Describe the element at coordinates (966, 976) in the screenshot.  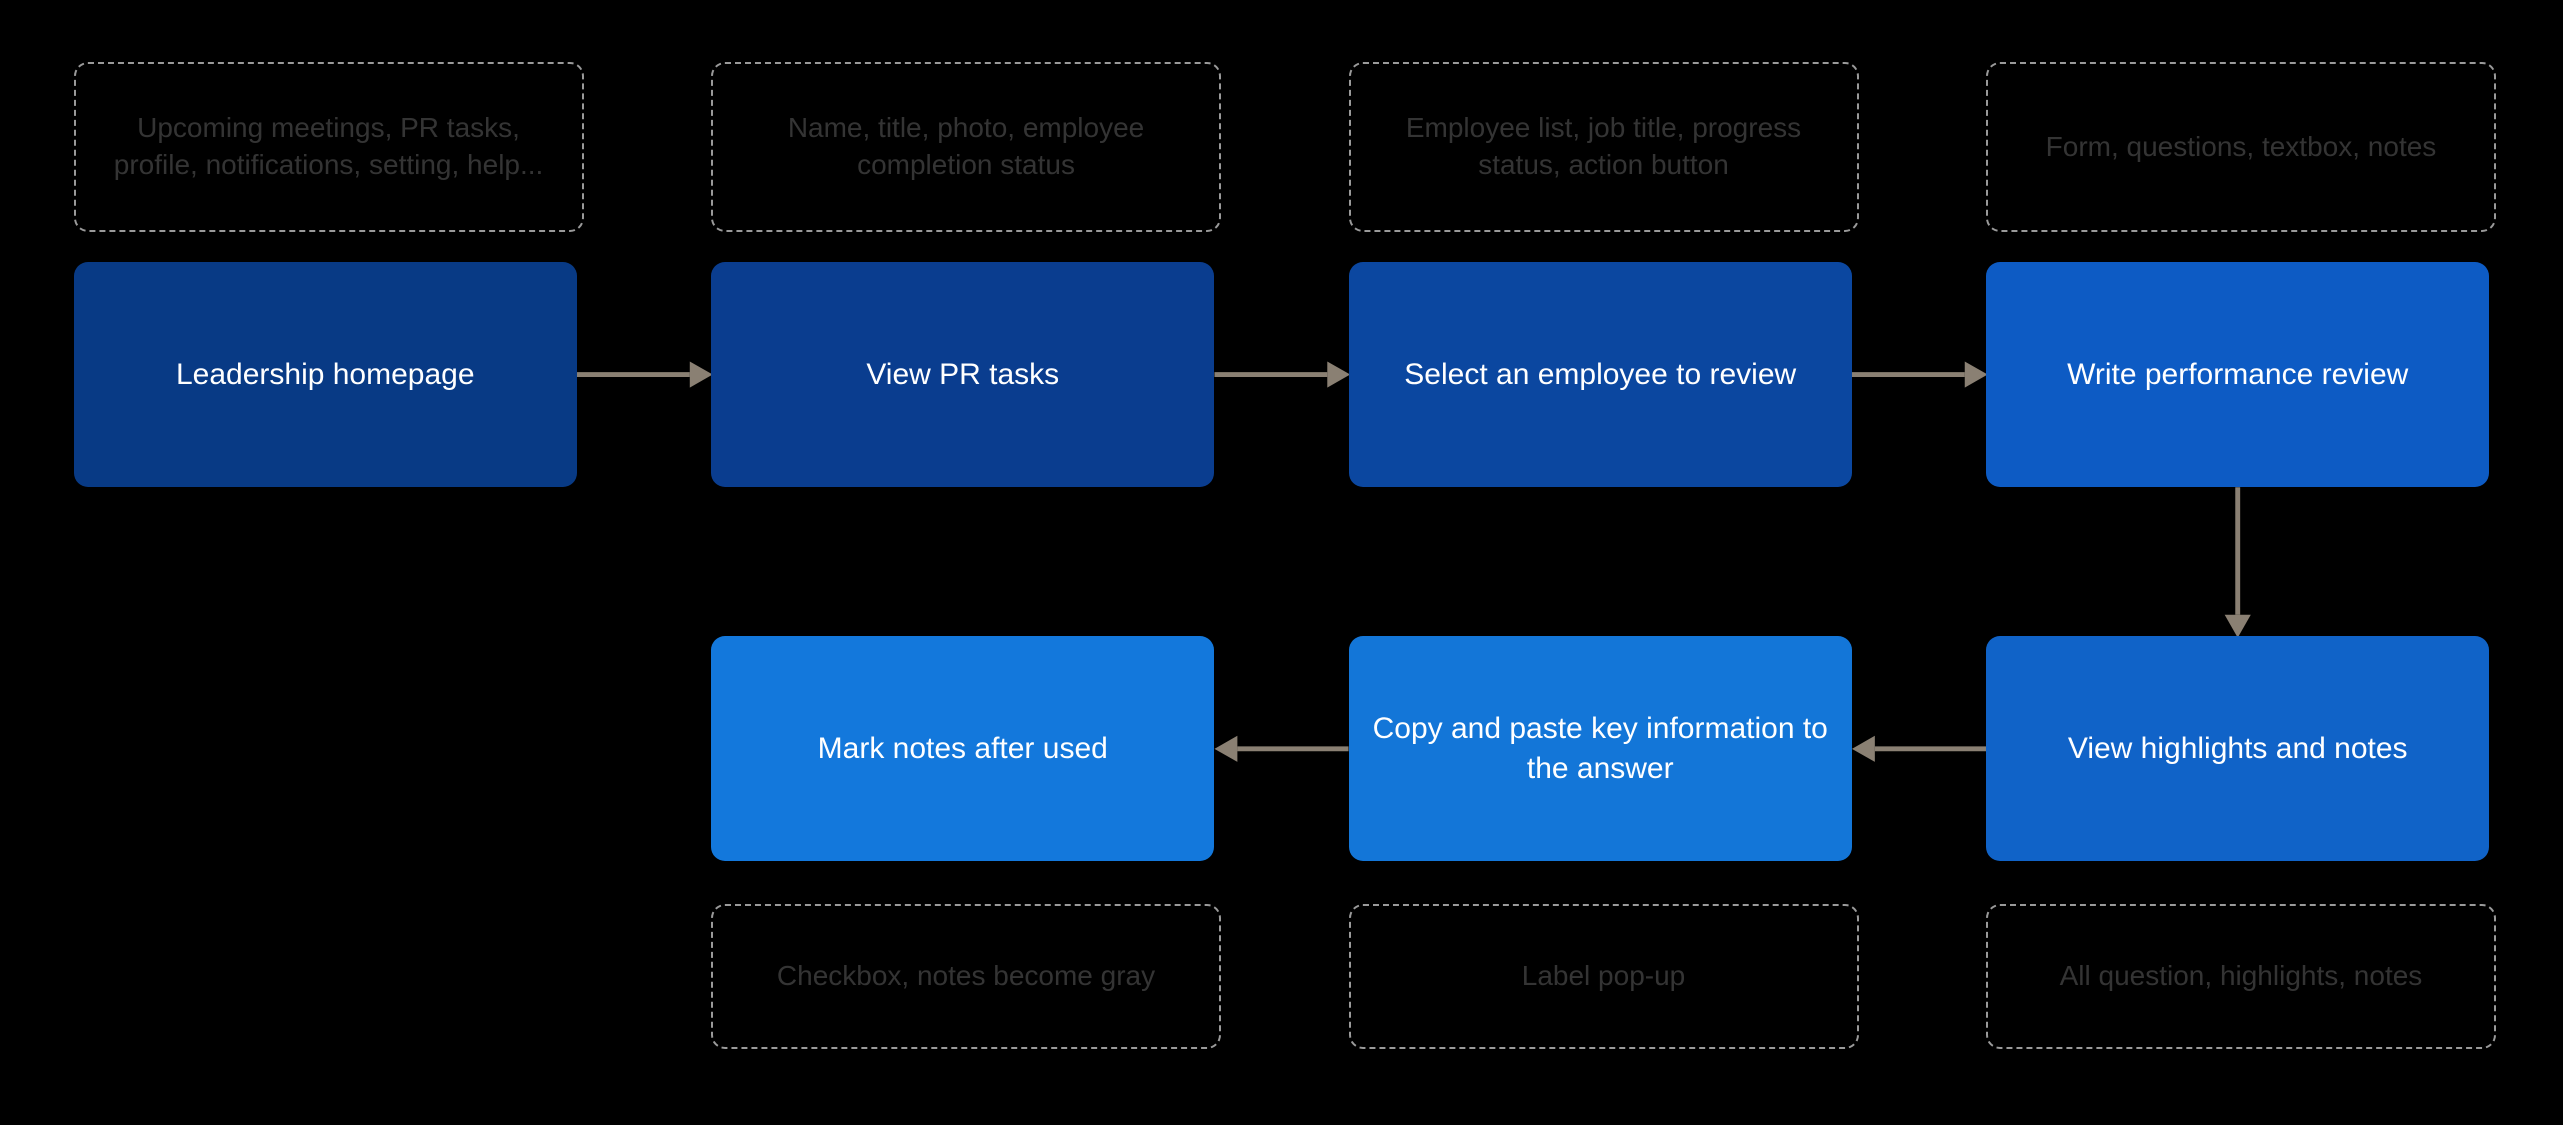
I see `annotation-mark-notes: Checkbox, notes become gray` at that location.